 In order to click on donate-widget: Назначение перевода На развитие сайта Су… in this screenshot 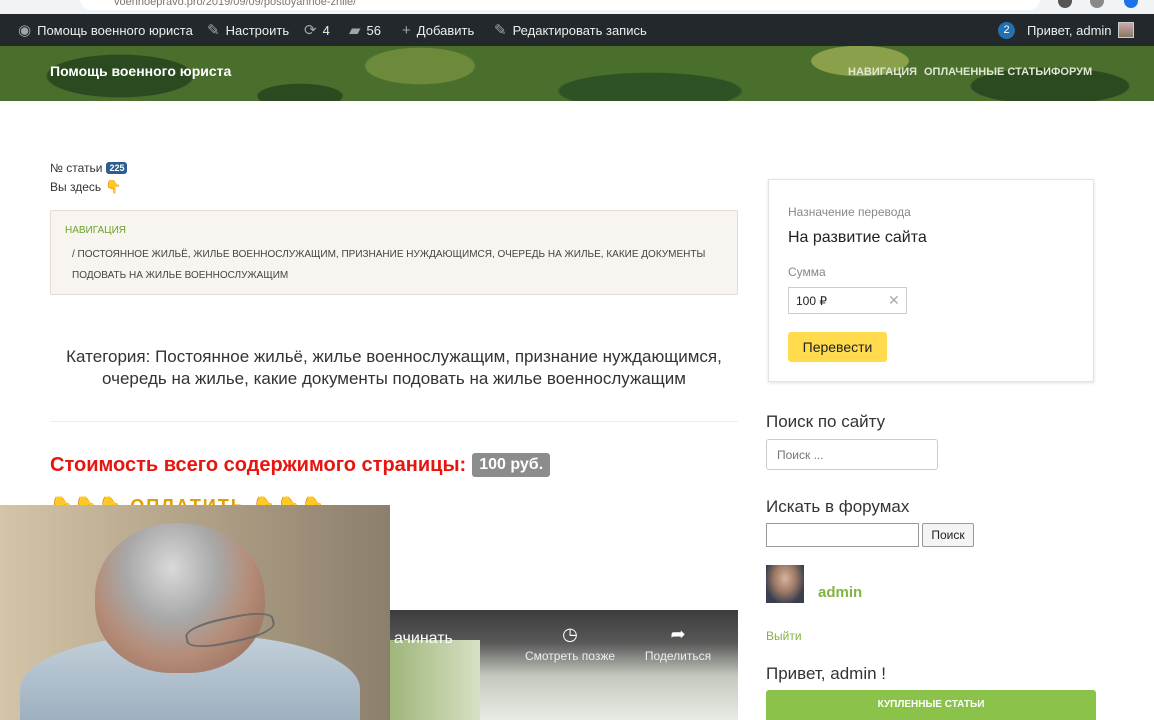, I will do `click(931, 280)`.